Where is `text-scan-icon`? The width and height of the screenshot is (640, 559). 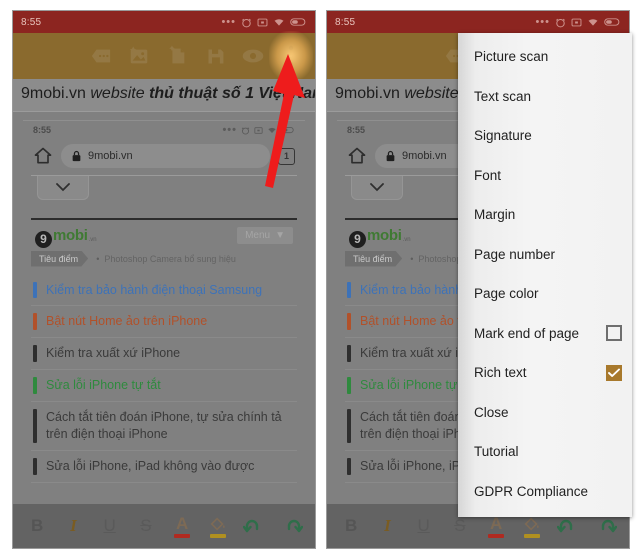 text-scan-icon is located at coordinates (177, 56).